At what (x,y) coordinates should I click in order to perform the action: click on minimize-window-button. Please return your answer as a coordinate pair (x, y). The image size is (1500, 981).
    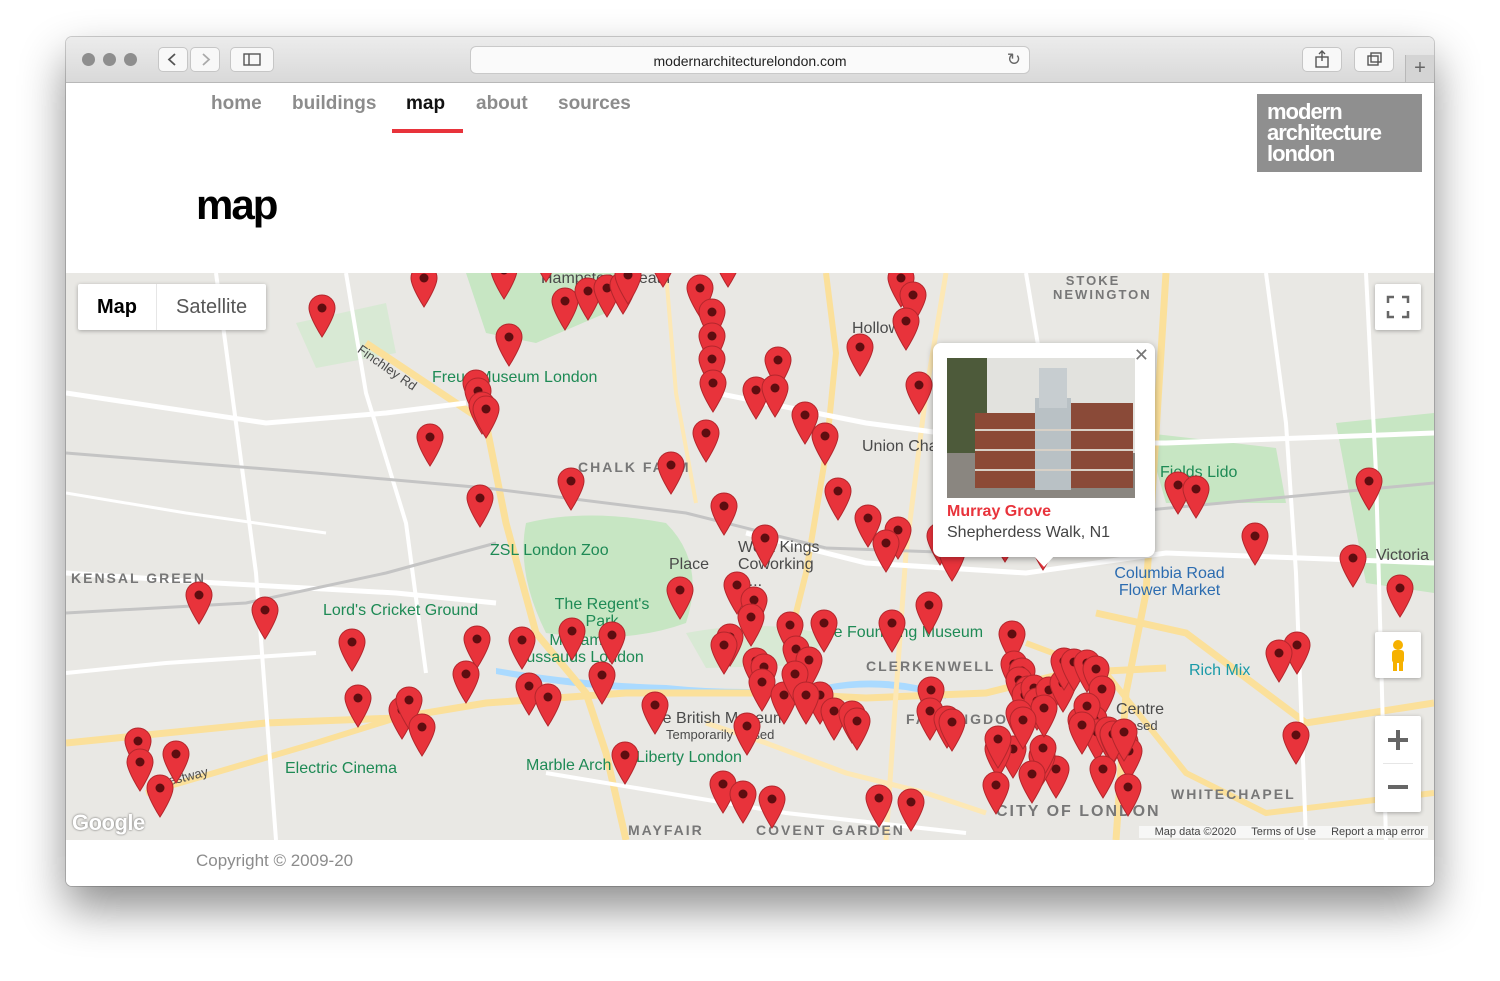
    Looking at the image, I should click on (109, 59).